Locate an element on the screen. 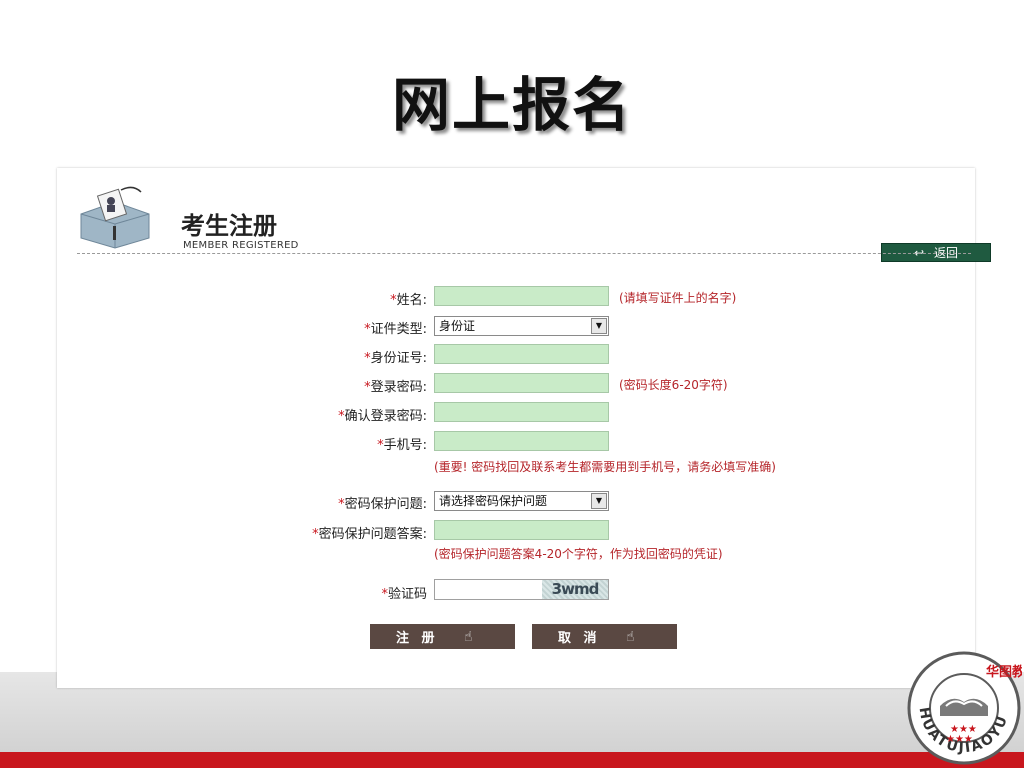 The image size is (1024, 768). header-subtitle: MEMBER REGISTERED is located at coordinates (241, 245).